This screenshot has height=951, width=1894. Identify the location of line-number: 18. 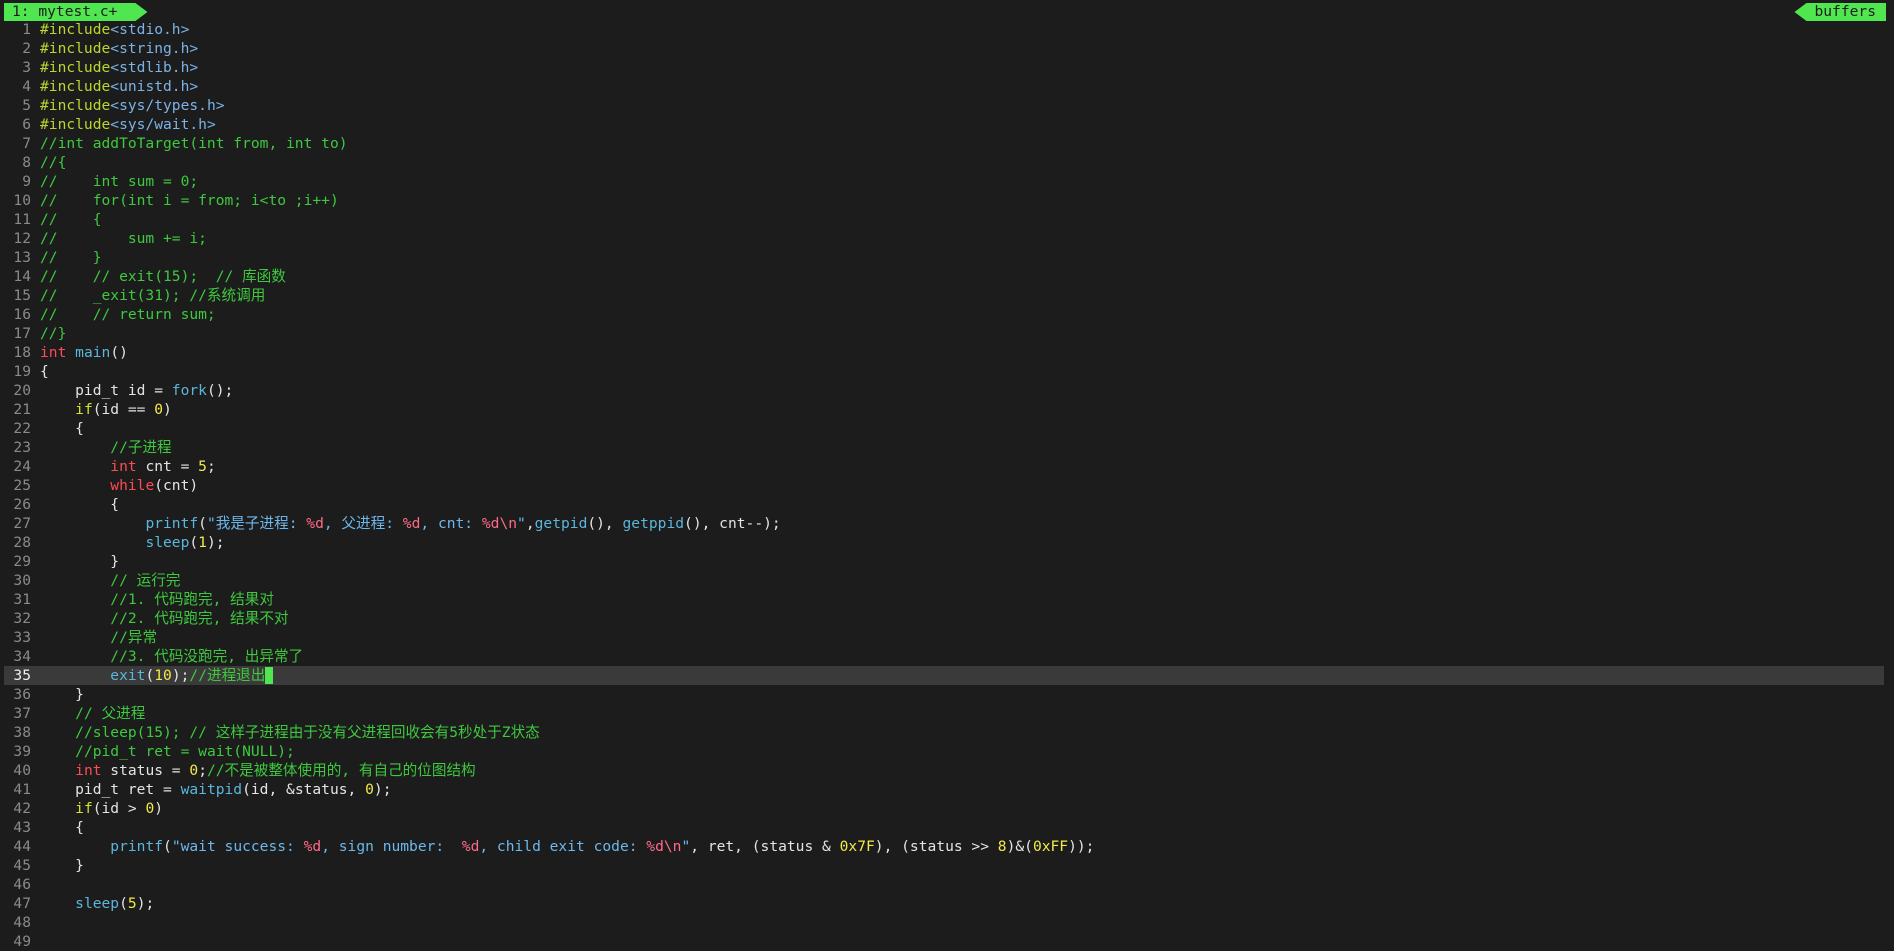
(22, 352).